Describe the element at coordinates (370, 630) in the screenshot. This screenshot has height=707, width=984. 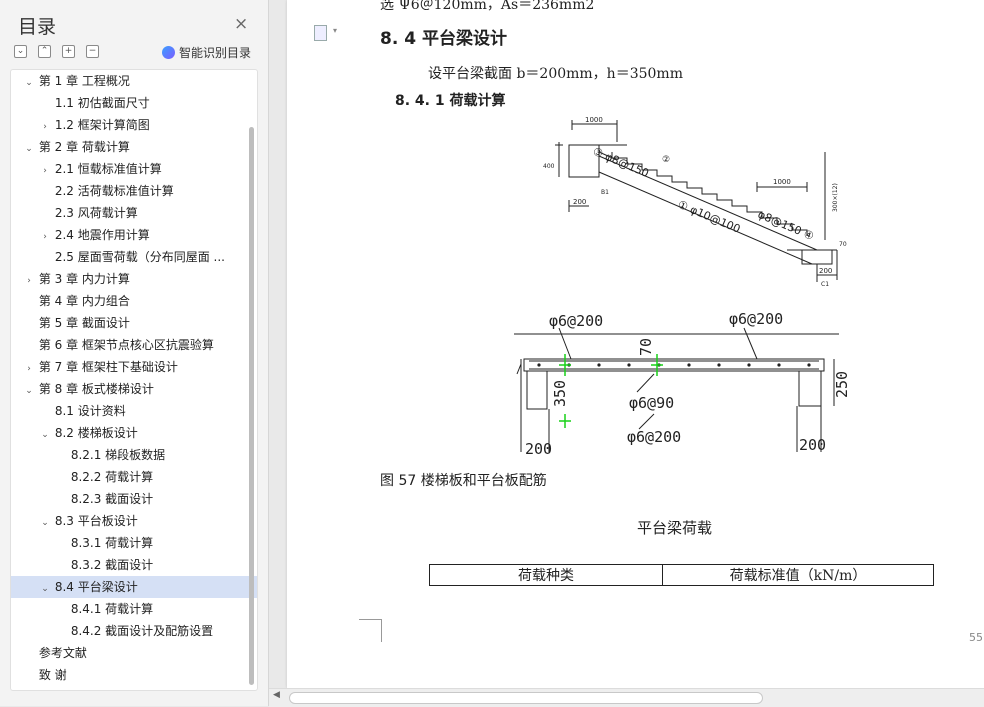
I see `page-corner-mark` at that location.